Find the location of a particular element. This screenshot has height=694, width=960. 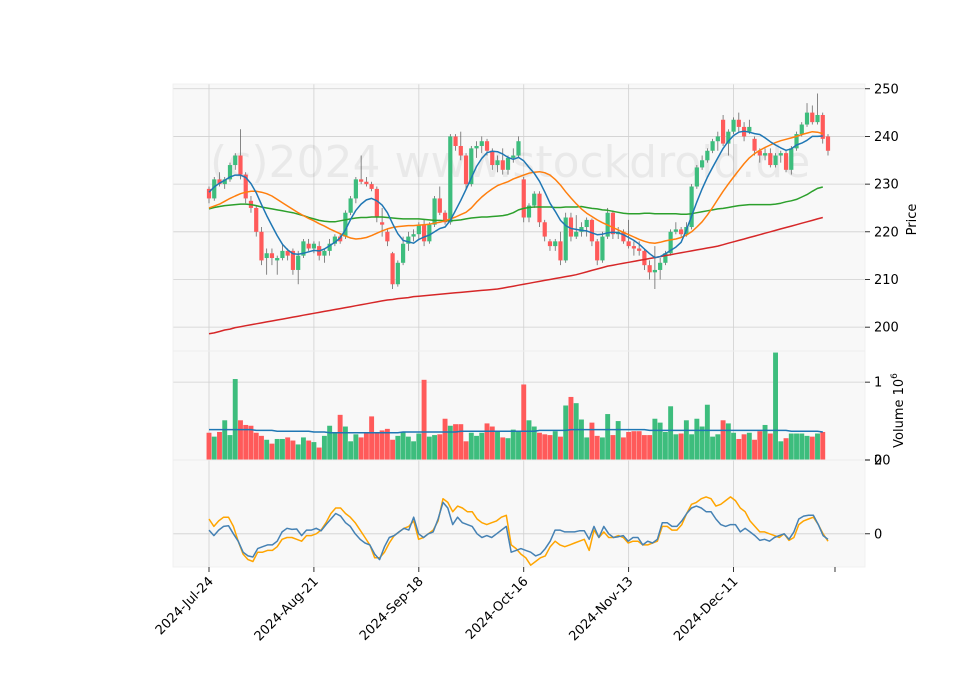

price-tick-label-250: 250 is located at coordinates (886, 89).